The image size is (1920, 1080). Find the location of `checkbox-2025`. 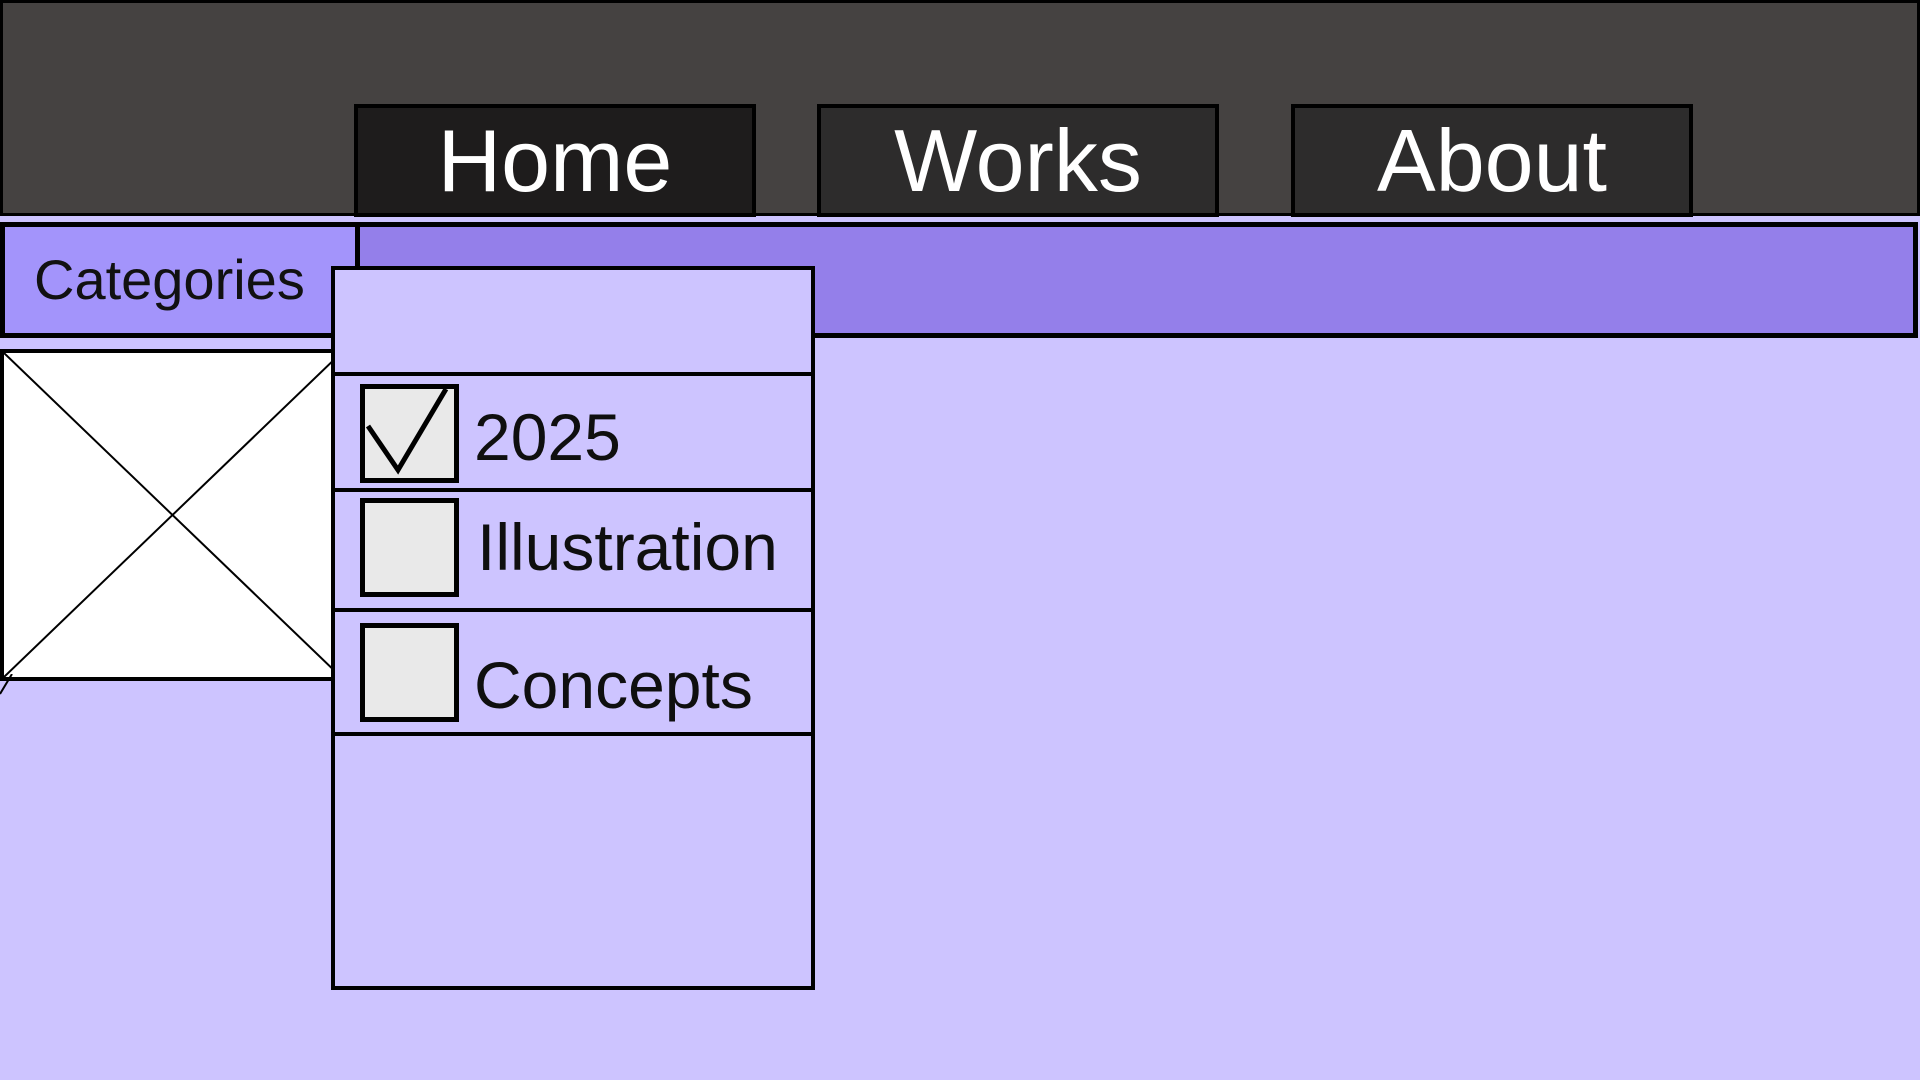

checkbox-2025 is located at coordinates (409, 433).